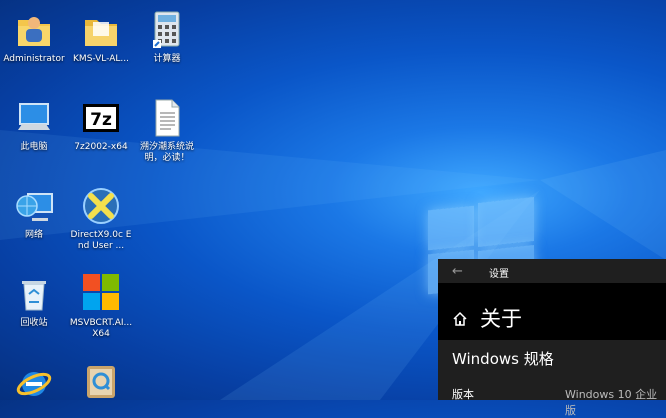  Describe the element at coordinates (167, 30) in the screenshot. I see `calculator-icon` at that location.